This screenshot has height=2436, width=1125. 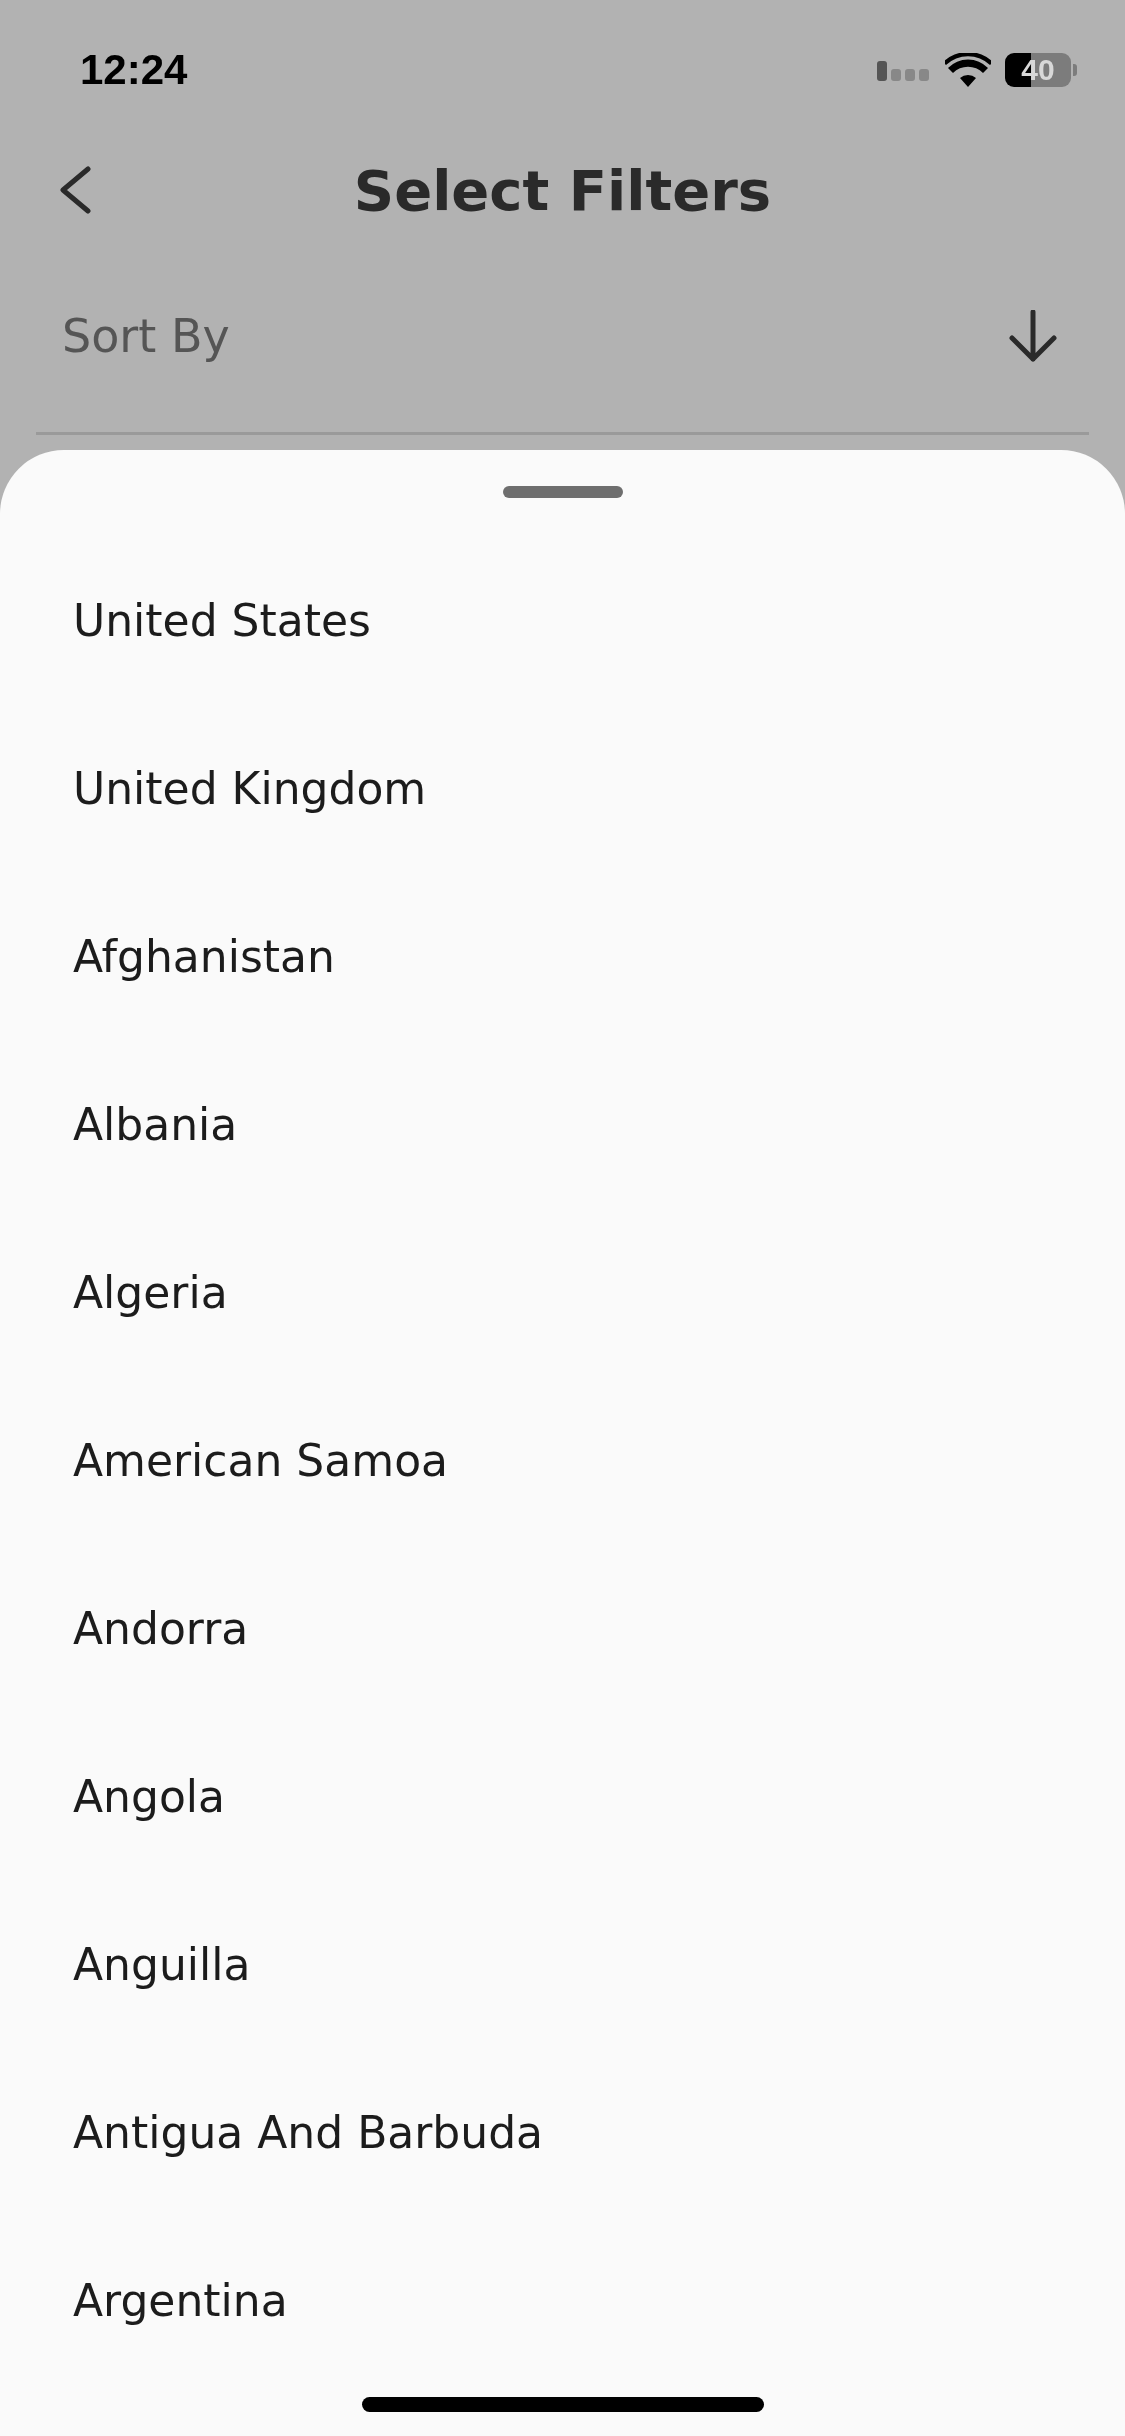 What do you see at coordinates (161, 1628) in the screenshot?
I see `country-option: Andorra` at bounding box center [161, 1628].